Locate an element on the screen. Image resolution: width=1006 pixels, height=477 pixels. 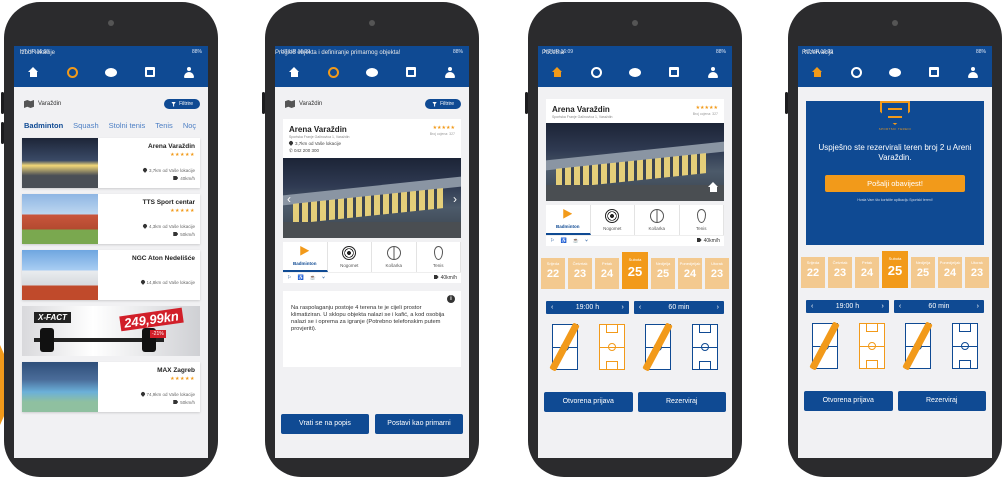
venue-photo-carousel: ‹ › is located at coordinates (372, 198).